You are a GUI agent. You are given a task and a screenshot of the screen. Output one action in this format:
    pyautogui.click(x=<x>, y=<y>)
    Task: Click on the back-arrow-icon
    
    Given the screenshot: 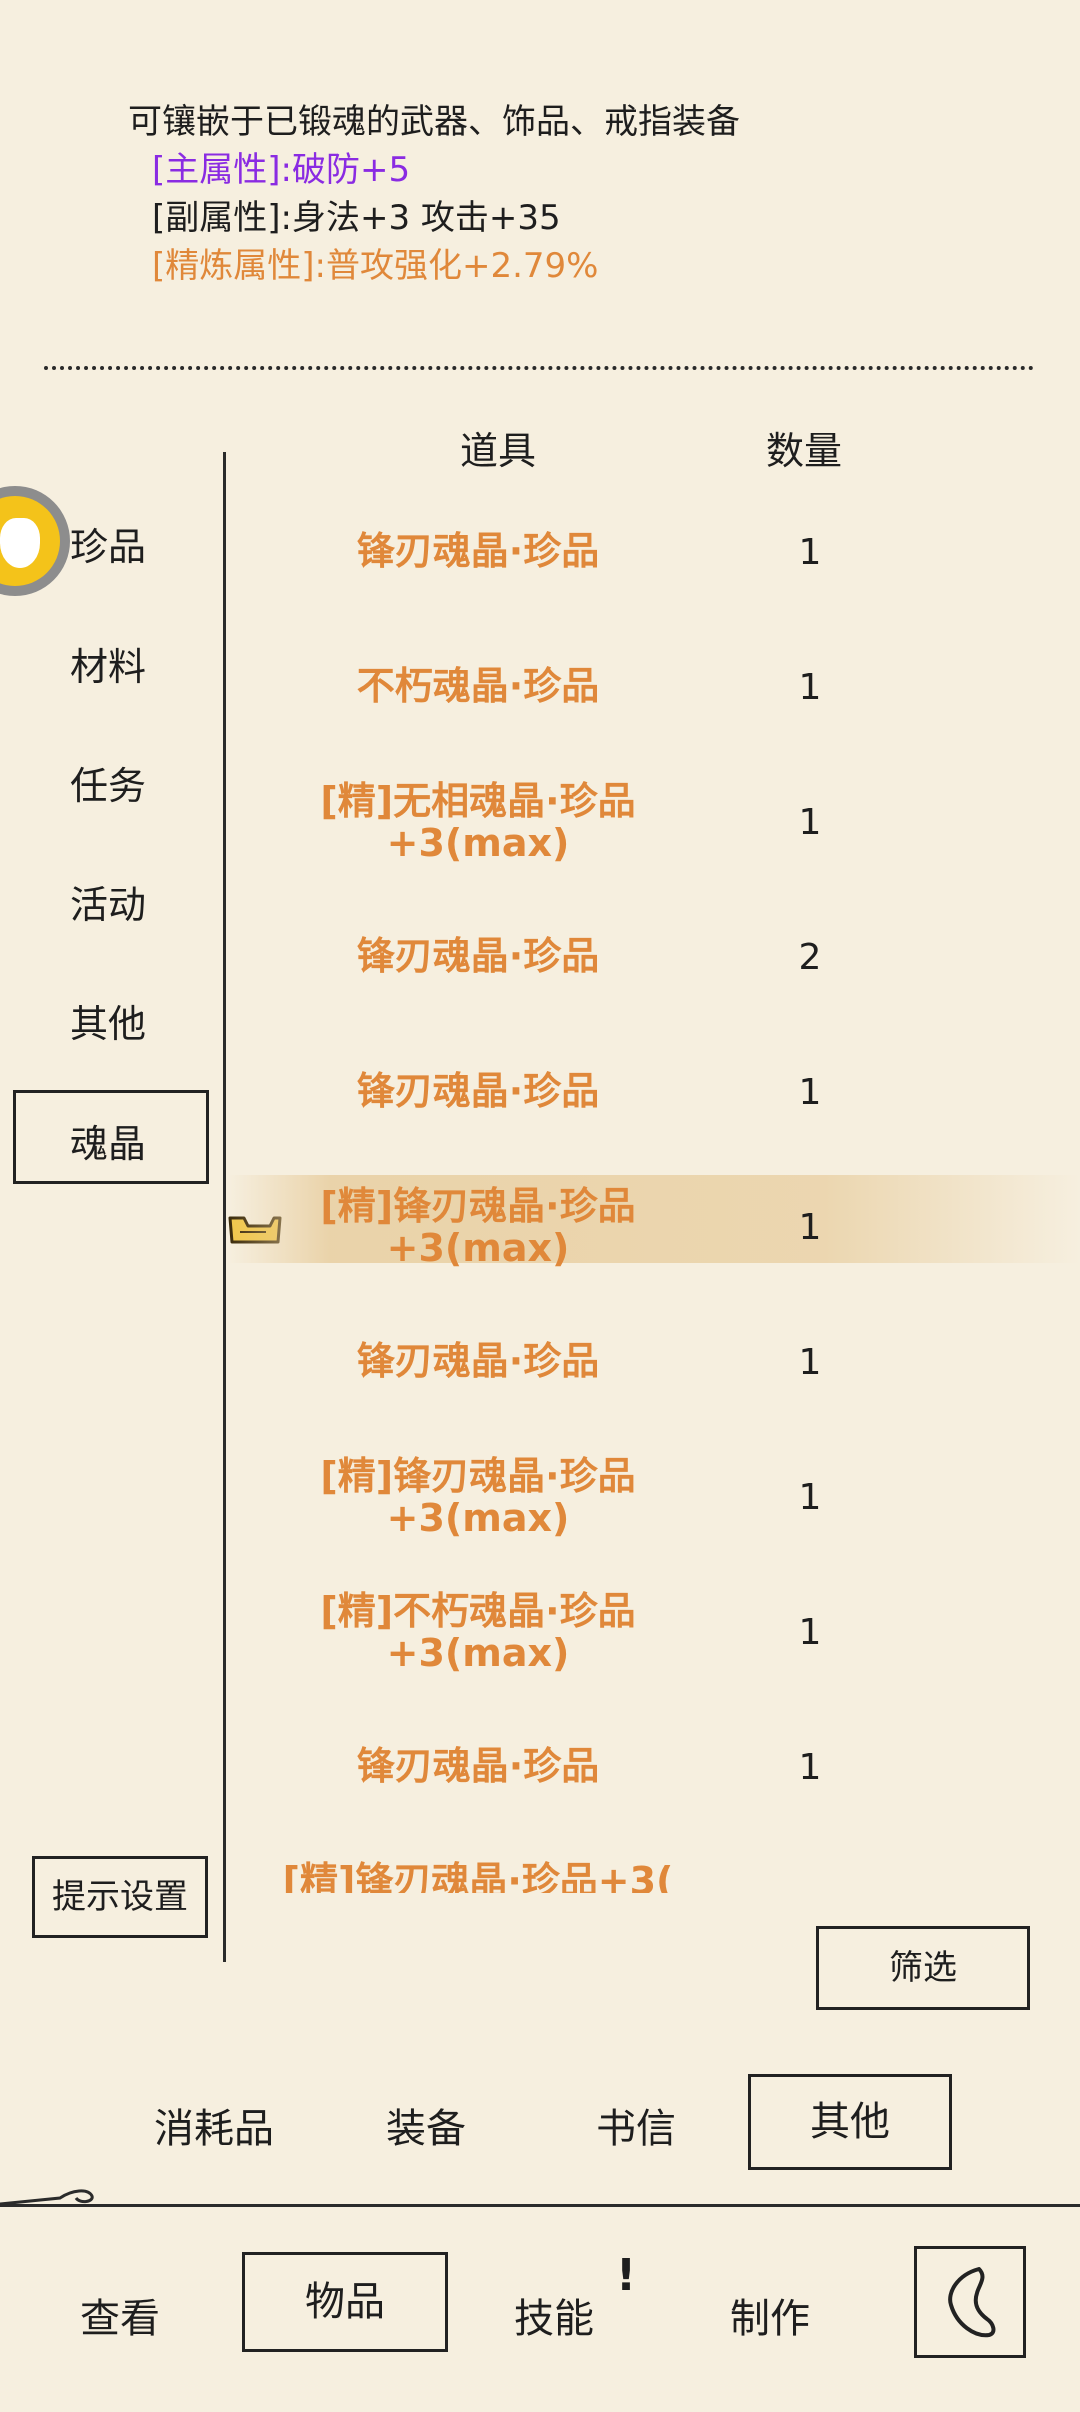 What is the action you would take?
    pyautogui.click(x=972, y=2302)
    